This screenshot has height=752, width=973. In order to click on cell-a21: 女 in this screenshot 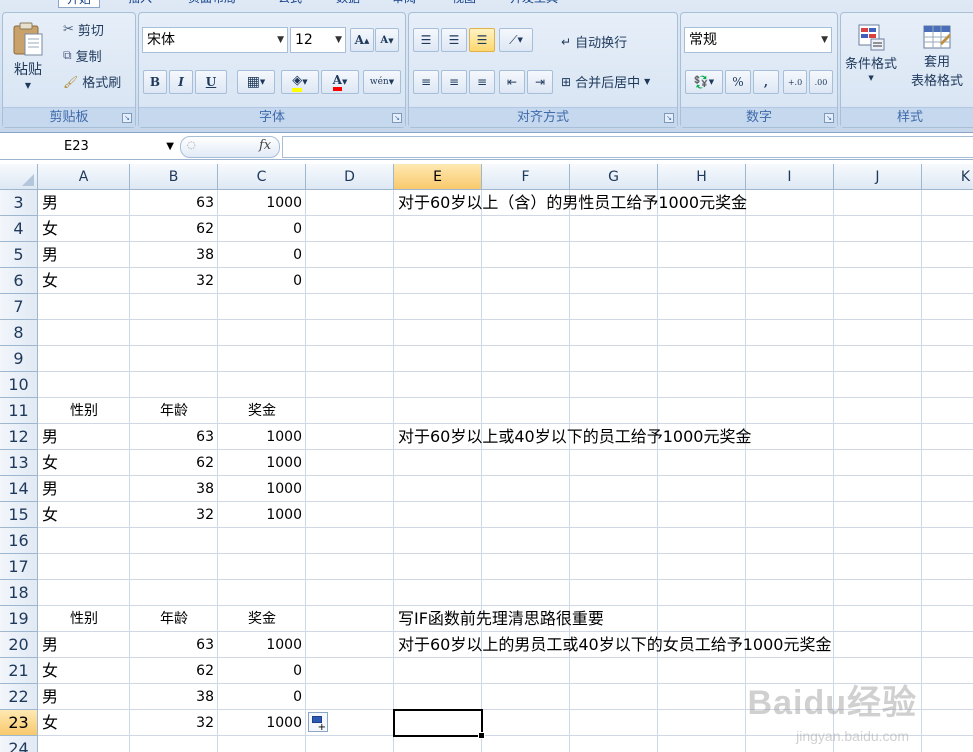, I will do `click(84, 671)`.